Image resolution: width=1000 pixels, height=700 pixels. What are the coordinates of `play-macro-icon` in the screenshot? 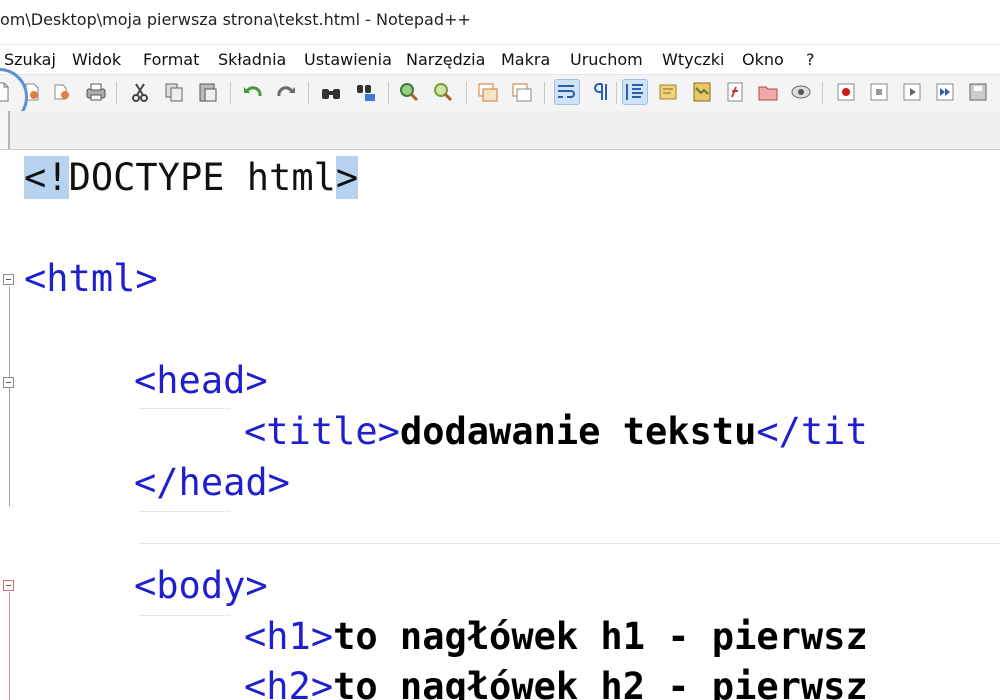 It's located at (912, 92).